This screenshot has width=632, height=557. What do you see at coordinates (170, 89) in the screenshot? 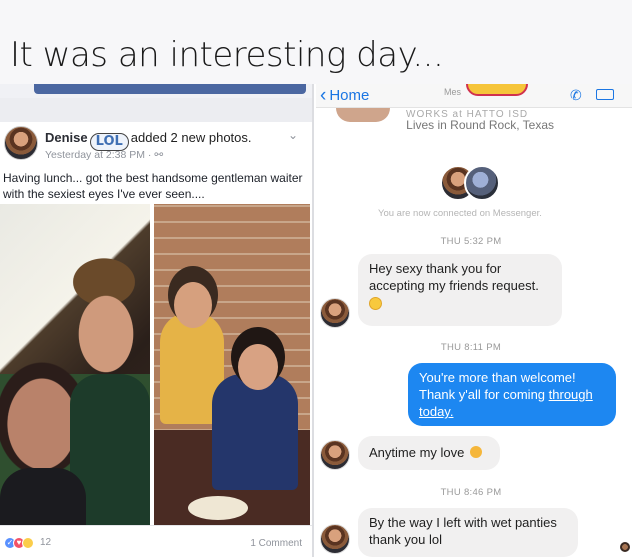
I see `facebook-header-strip` at bounding box center [170, 89].